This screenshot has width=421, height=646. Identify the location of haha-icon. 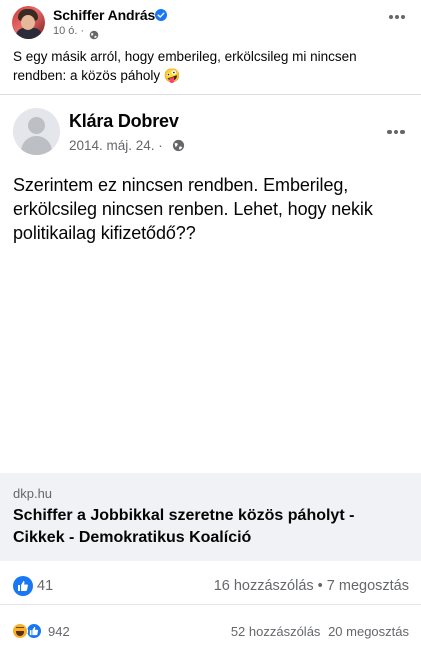
(20, 631).